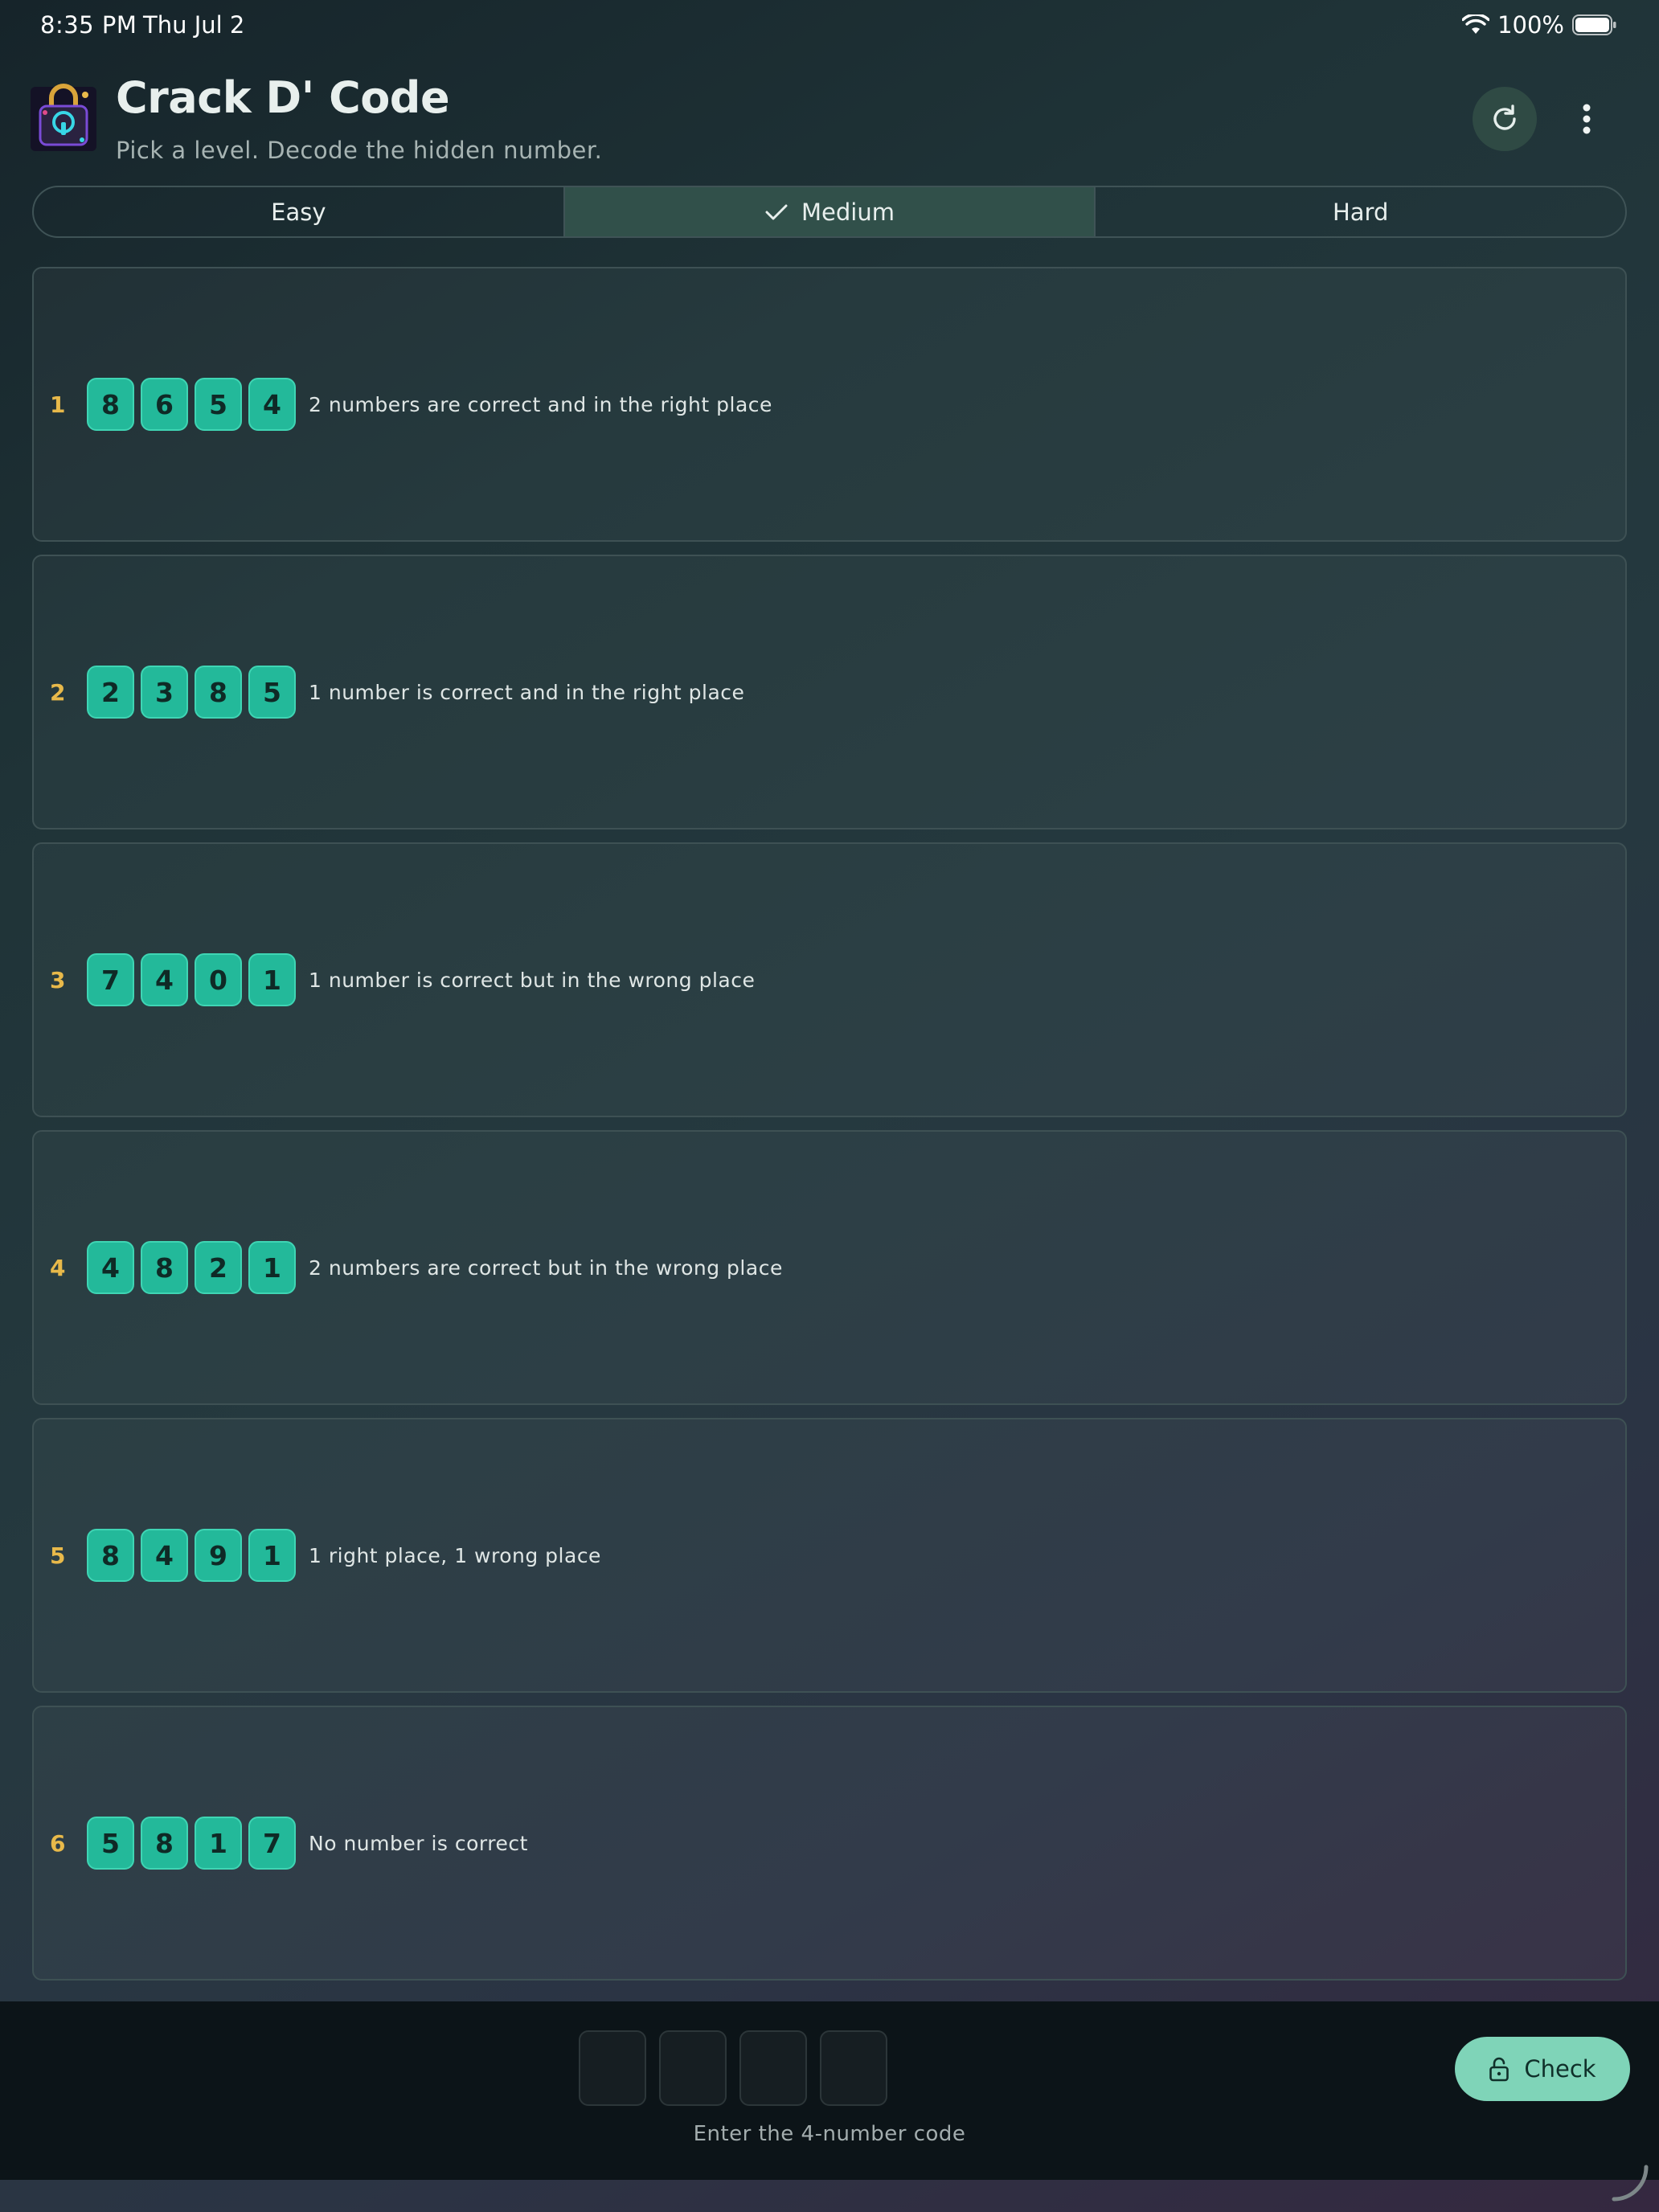 The width and height of the screenshot is (1659, 2212). What do you see at coordinates (191, 692) in the screenshot?
I see `clue-digits: 2 3 8 5` at bounding box center [191, 692].